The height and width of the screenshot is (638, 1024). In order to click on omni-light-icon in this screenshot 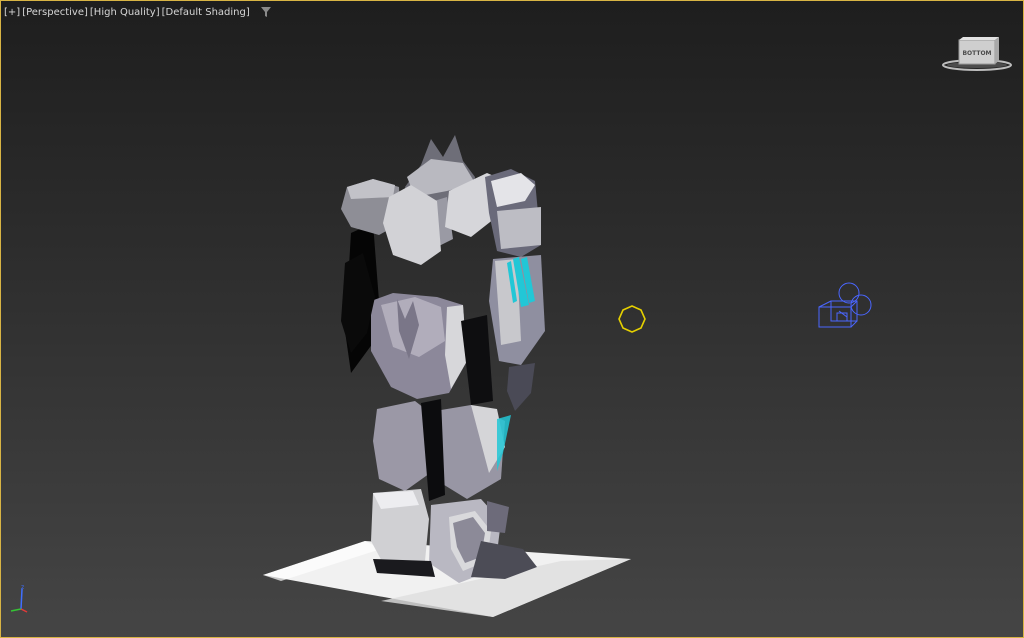, I will do `click(632, 319)`.